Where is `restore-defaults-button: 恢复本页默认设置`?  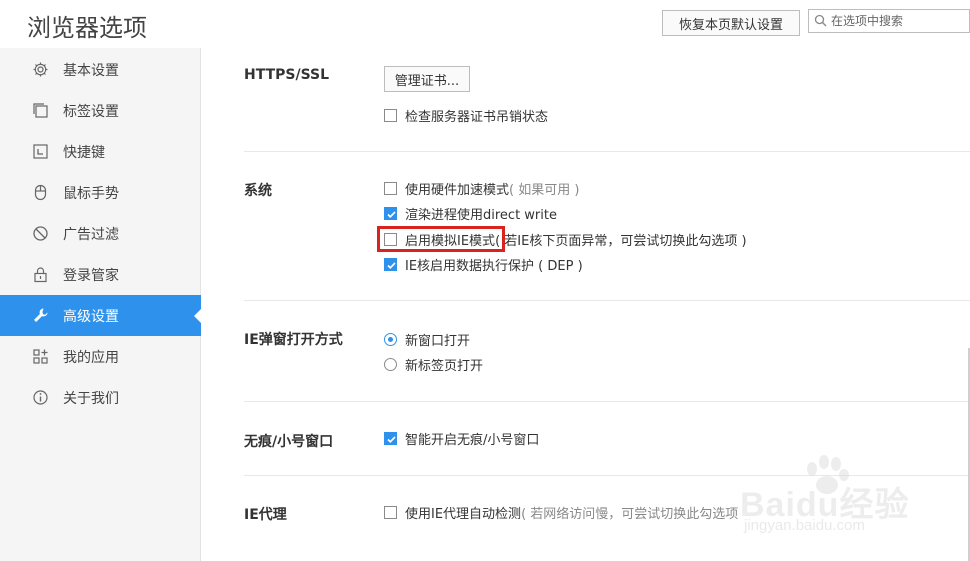 restore-defaults-button: 恢复本页默认设置 is located at coordinates (731, 23).